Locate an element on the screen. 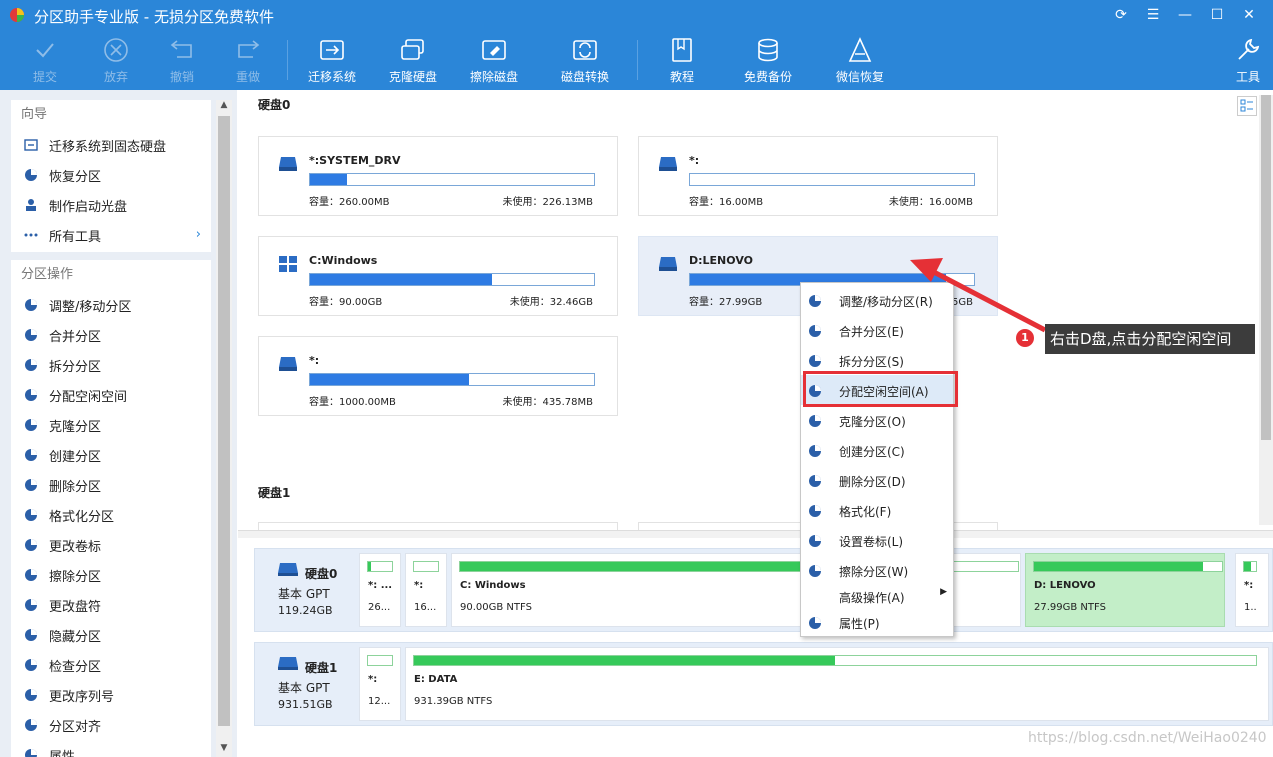 The width and height of the screenshot is (1273, 757). disk-map-partition: E: DATA 931.39GB NTFS is located at coordinates (837, 684).